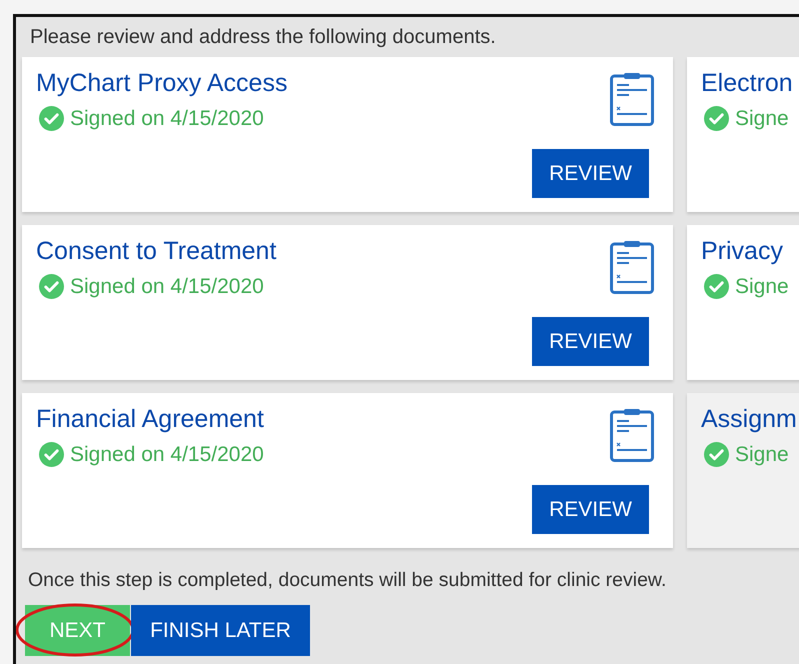 This screenshot has height=664, width=799. What do you see at coordinates (347, 580) in the screenshot?
I see `submission-note: Once this step is completed, documents will be submitted for clinic review.` at bounding box center [347, 580].